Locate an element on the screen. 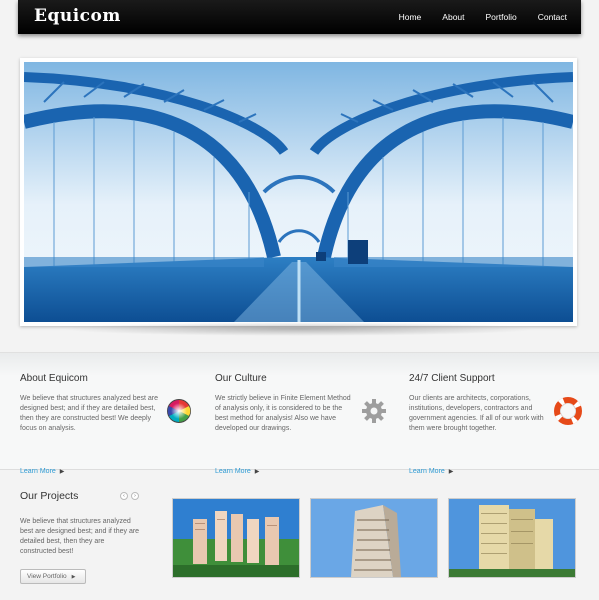 The image size is (599, 600). gear-icon is located at coordinates (374, 411).